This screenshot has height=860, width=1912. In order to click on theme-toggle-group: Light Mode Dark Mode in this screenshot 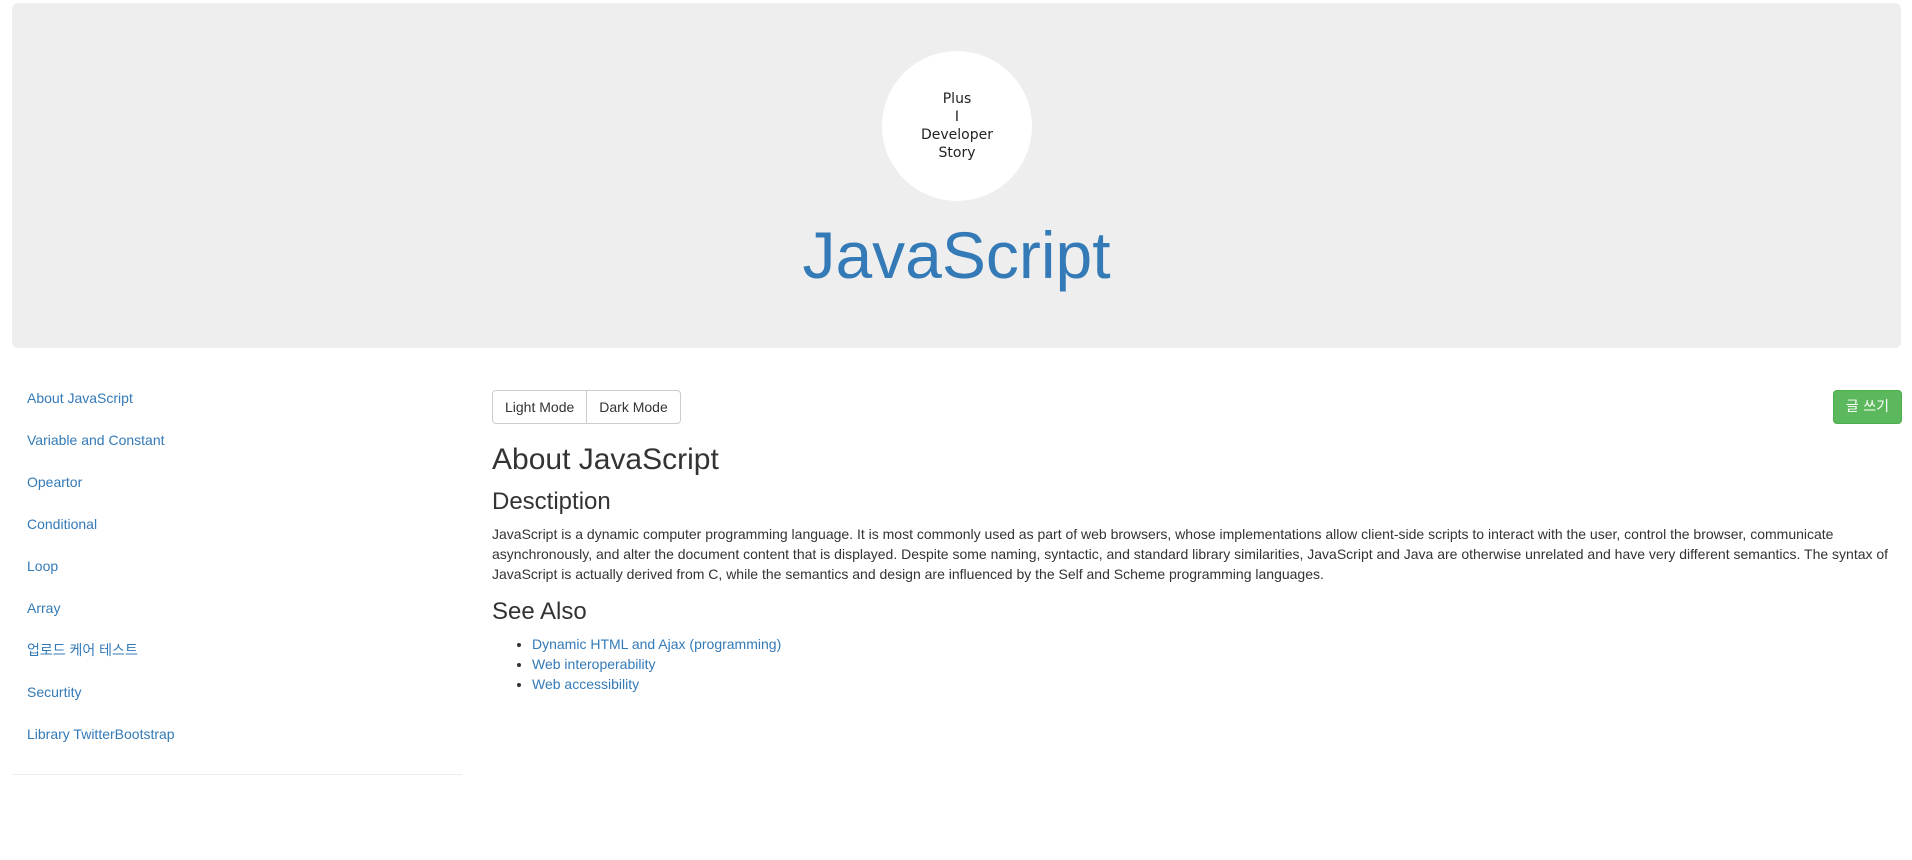, I will do `click(586, 407)`.